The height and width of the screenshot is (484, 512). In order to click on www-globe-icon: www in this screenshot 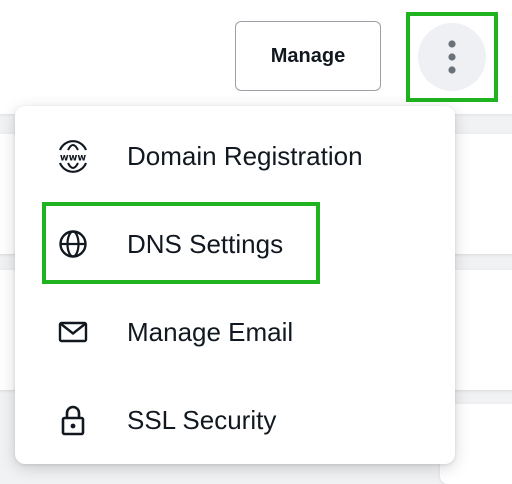, I will do `click(73, 156)`.